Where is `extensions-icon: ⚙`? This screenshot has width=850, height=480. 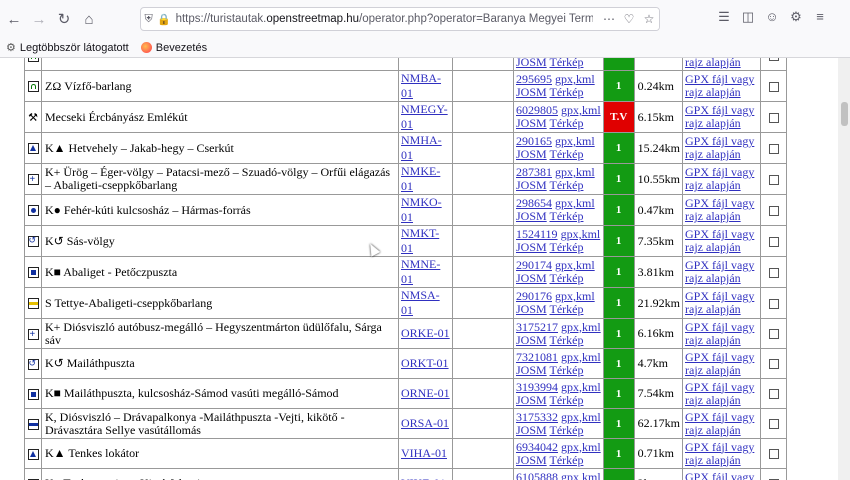 extensions-icon: ⚙ is located at coordinates (796, 17).